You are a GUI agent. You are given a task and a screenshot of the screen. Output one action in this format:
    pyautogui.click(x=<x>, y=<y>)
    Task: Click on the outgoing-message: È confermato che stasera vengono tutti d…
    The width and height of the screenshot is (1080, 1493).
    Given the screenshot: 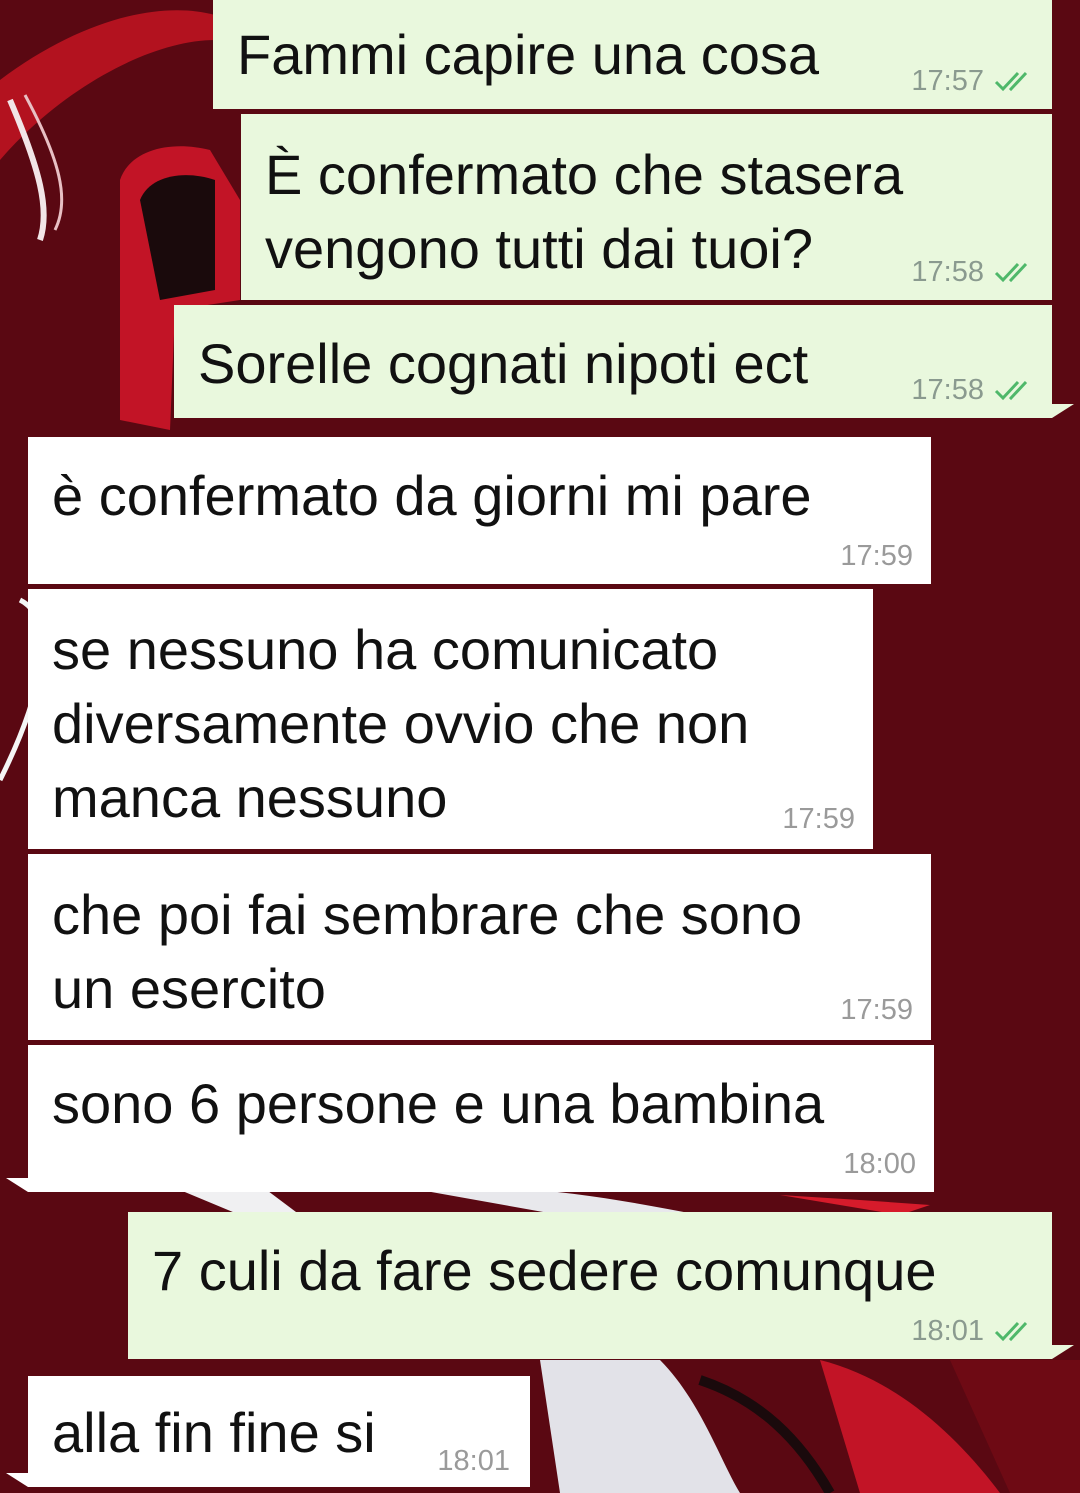 What is the action you would take?
    pyautogui.click(x=646, y=207)
    